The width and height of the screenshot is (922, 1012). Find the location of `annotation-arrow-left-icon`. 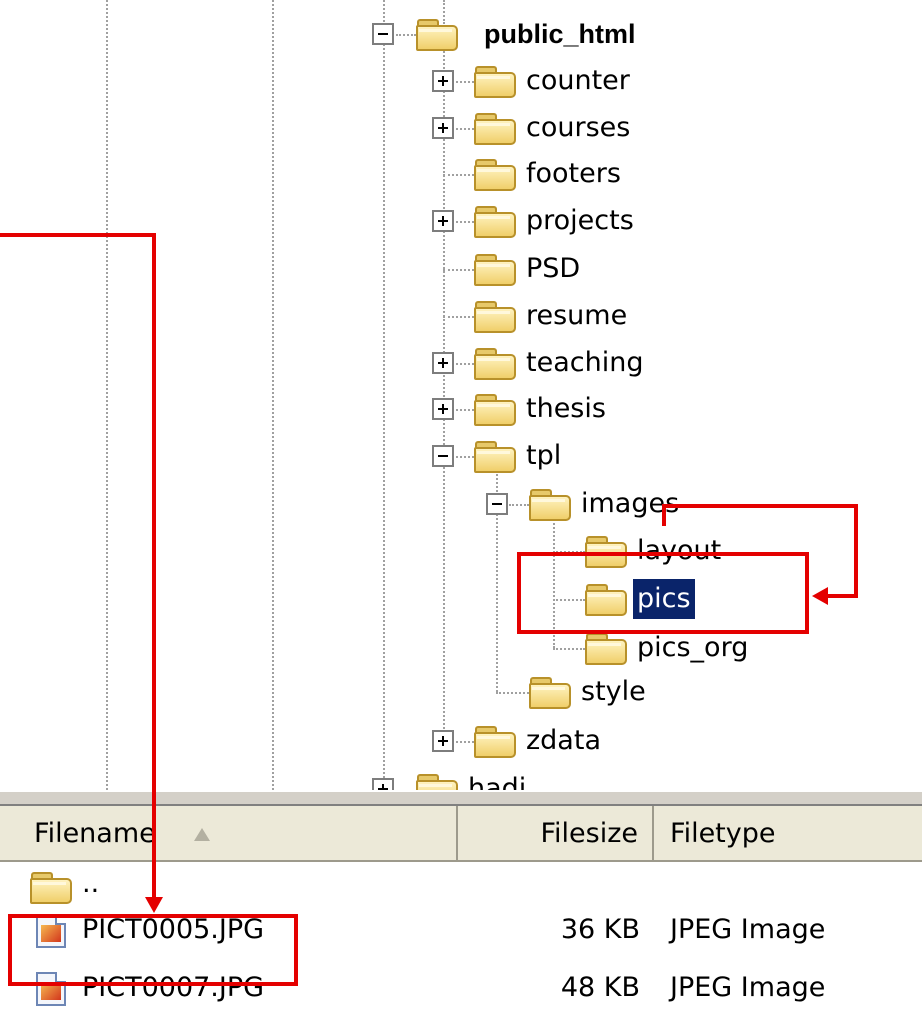

annotation-arrow-left-icon is located at coordinates (820, 596).